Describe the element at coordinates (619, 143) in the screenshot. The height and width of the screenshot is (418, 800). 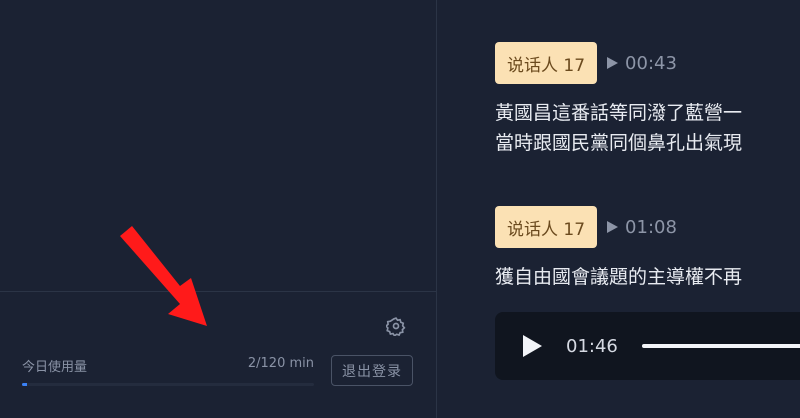
I see `segment-line: 當時跟國民黨同個鼻孔出氣現` at that location.